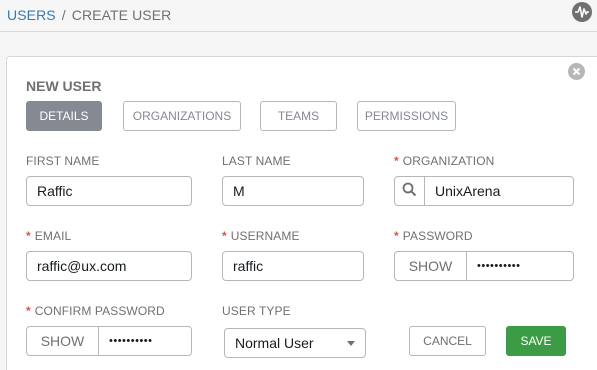  Describe the element at coordinates (63, 161) in the screenshot. I see `first-name-label: FIRST NAME` at that location.